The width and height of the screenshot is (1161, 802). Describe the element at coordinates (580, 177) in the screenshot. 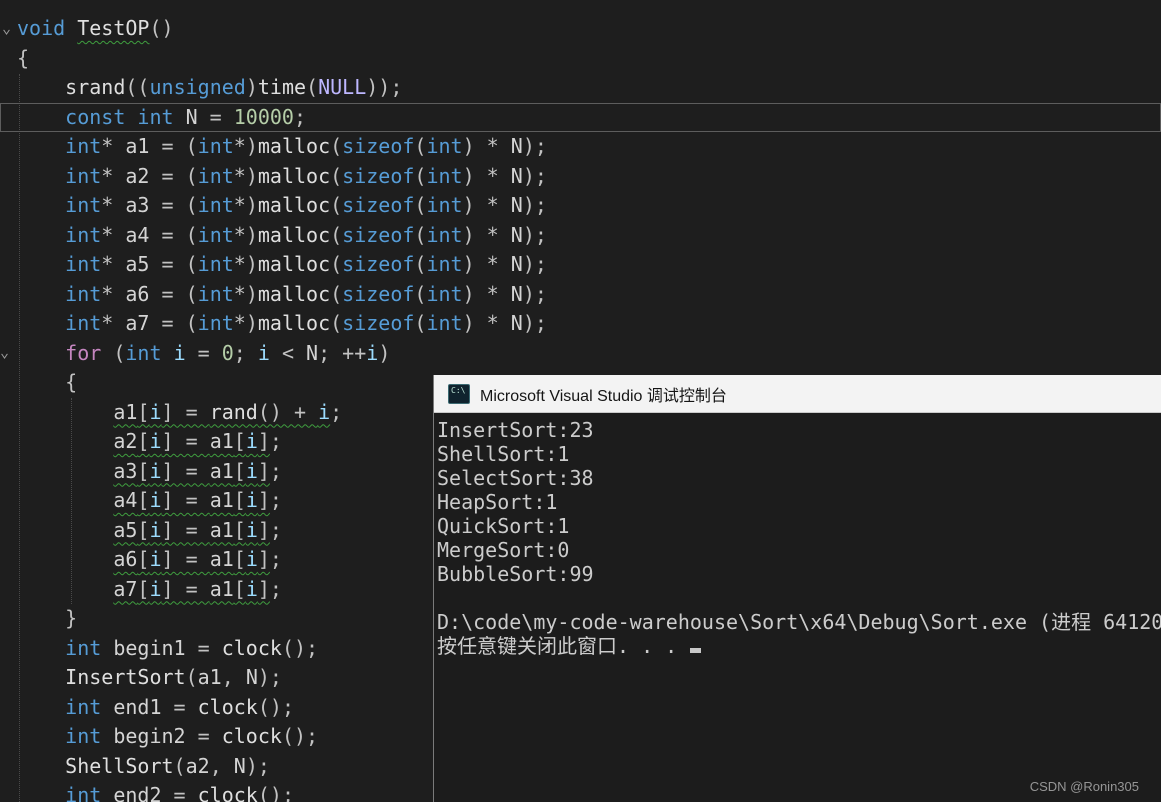

I see `code-line: int* a2 = (int*)malloc(sizeof(int) * N);` at that location.